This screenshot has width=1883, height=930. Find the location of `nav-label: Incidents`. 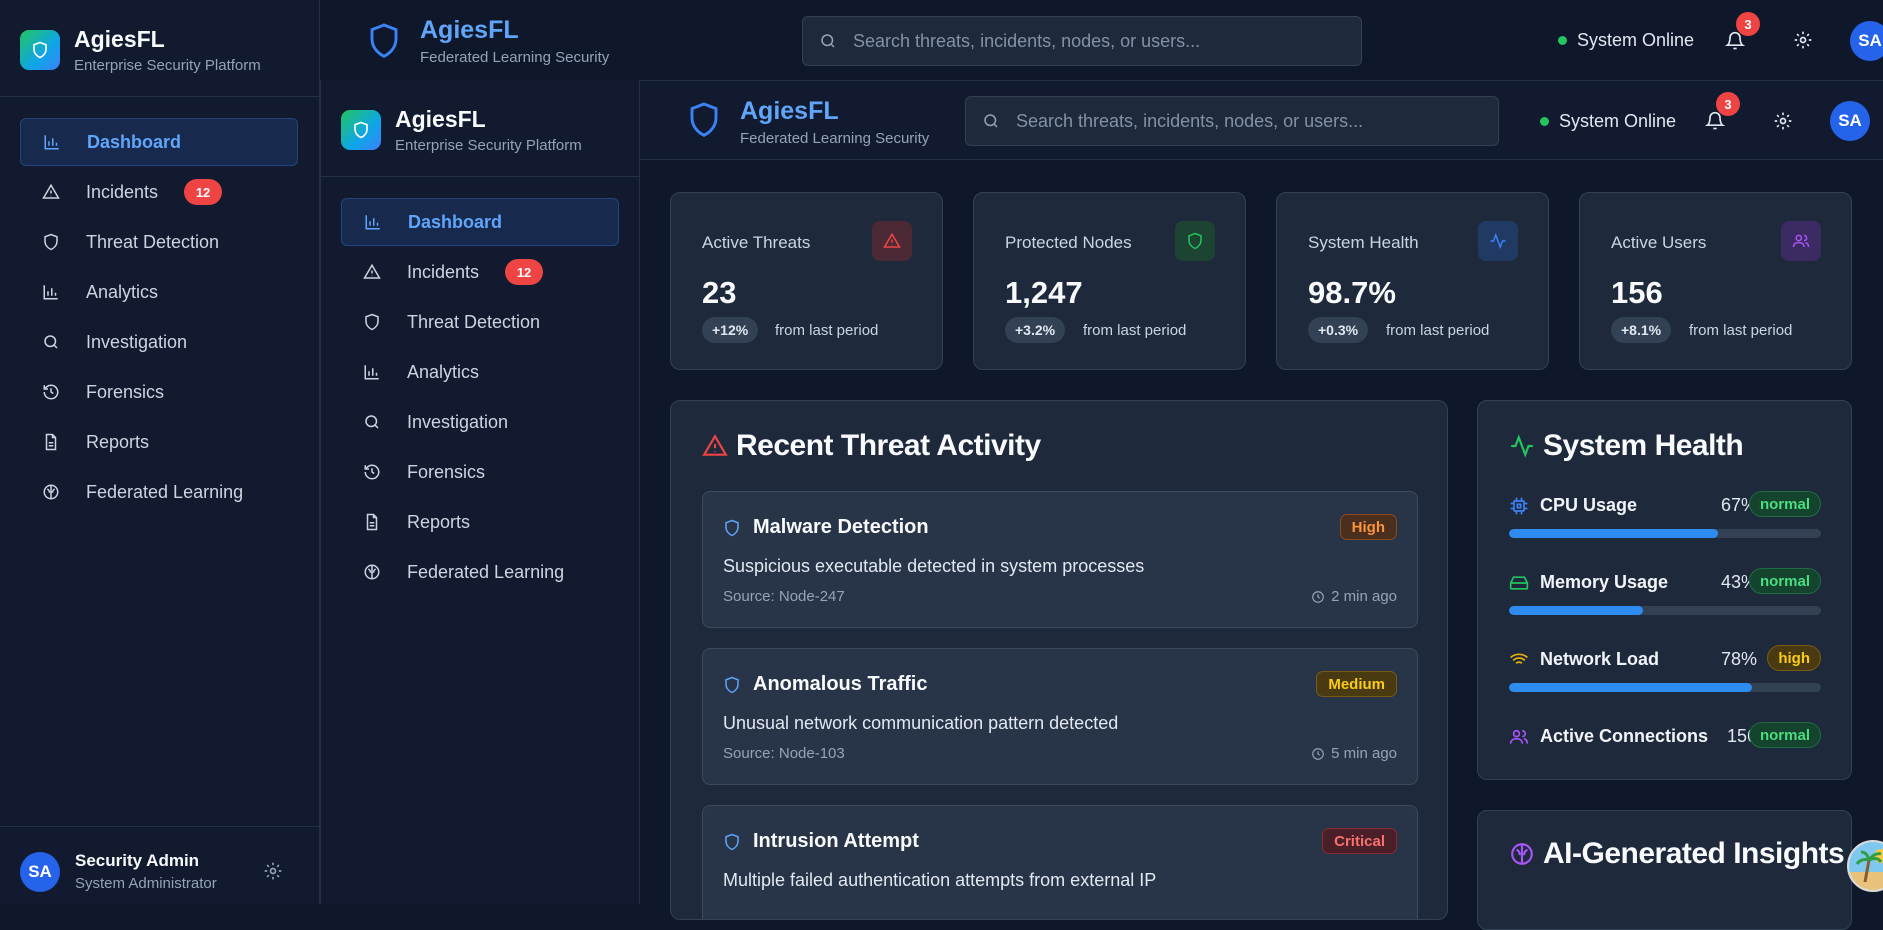

nav-label: Incidents is located at coordinates (443, 271).